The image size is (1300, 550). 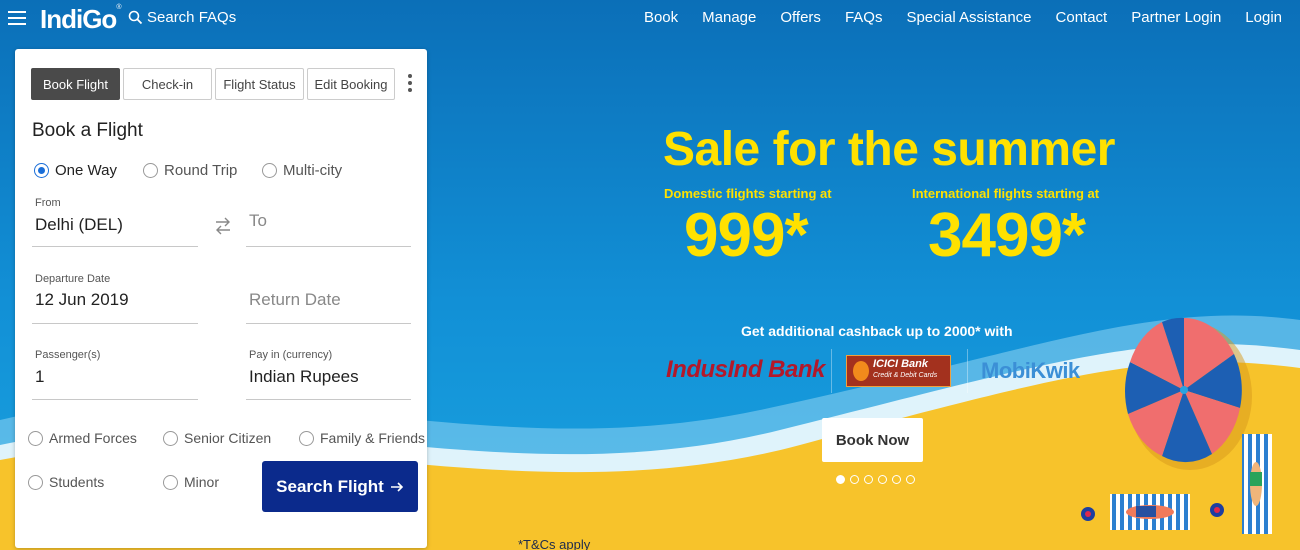 I want to click on swap-icon, so click(x=223, y=226).